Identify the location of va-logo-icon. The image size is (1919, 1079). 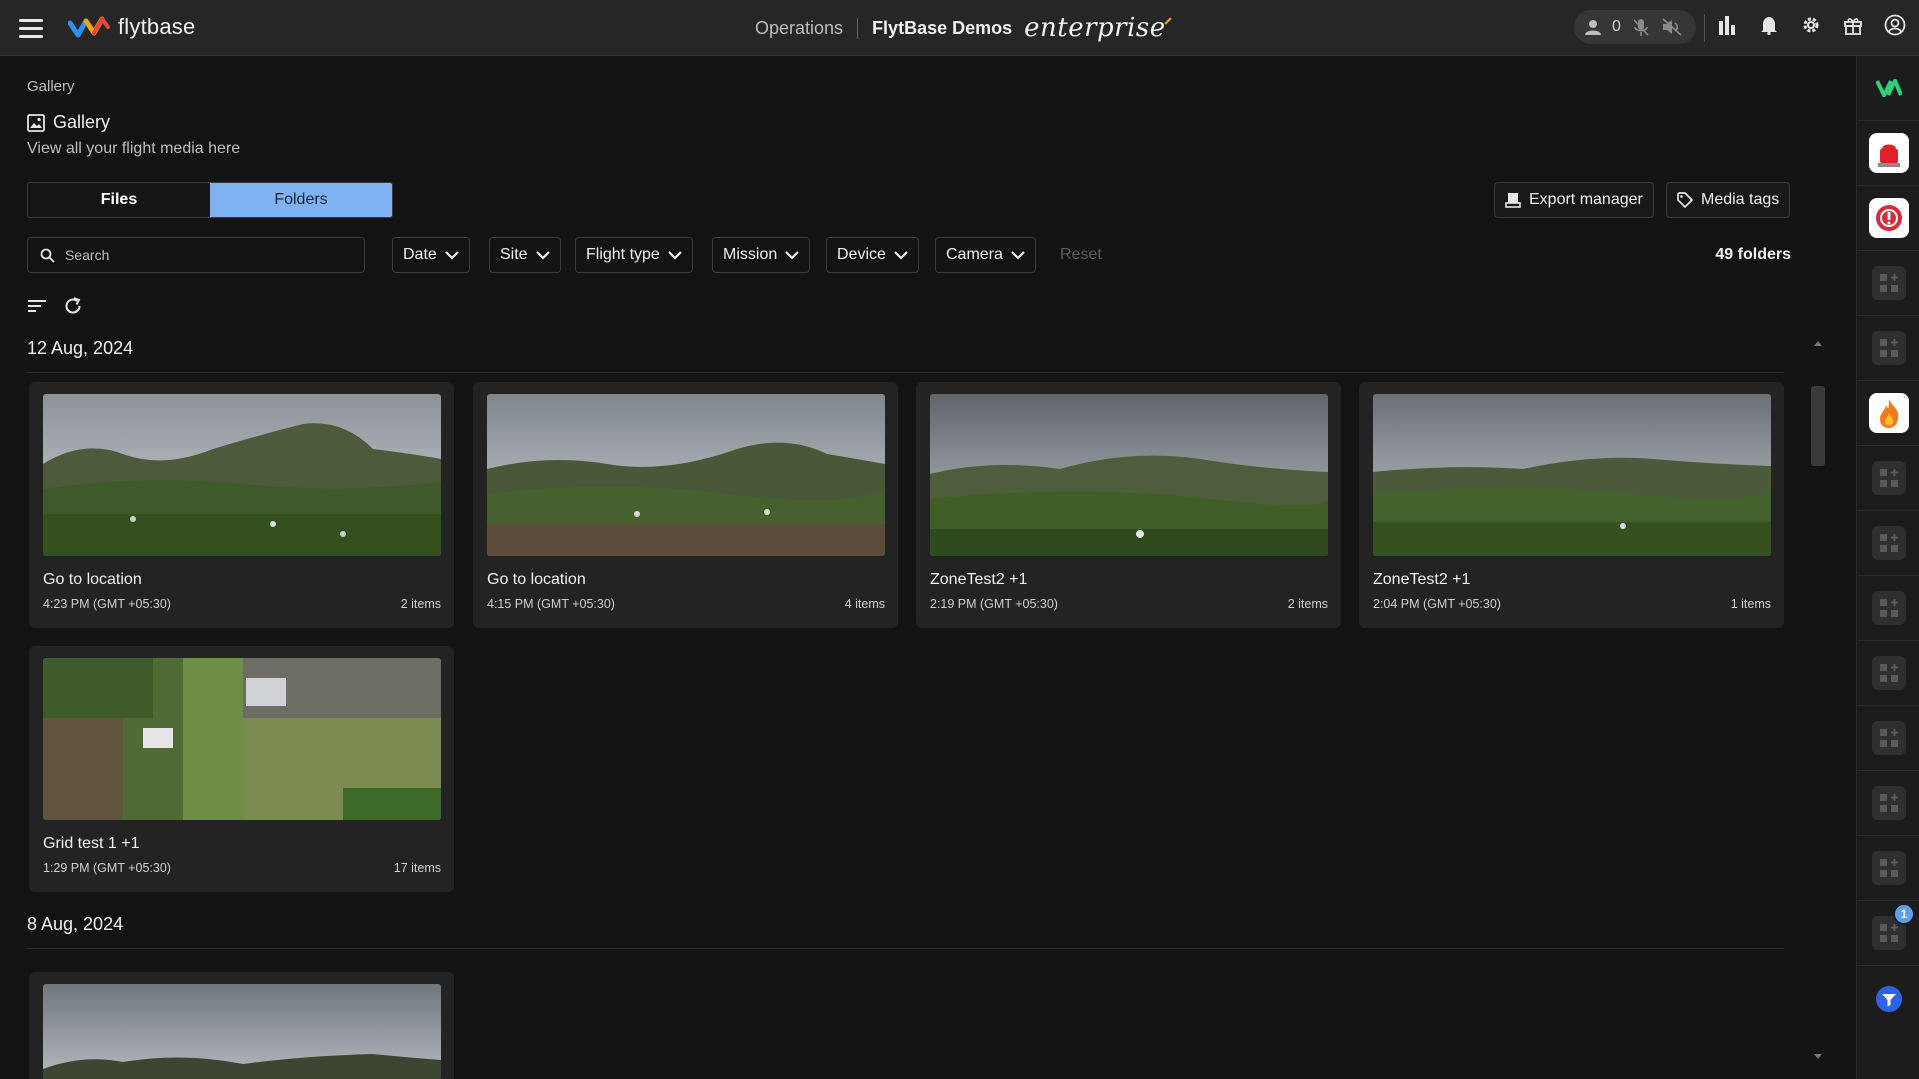
(1888, 88).